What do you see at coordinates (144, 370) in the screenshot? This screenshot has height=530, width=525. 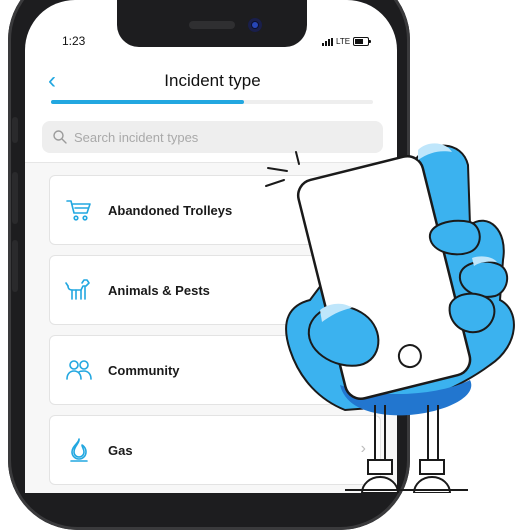 I see `incident-type-label: Community` at bounding box center [144, 370].